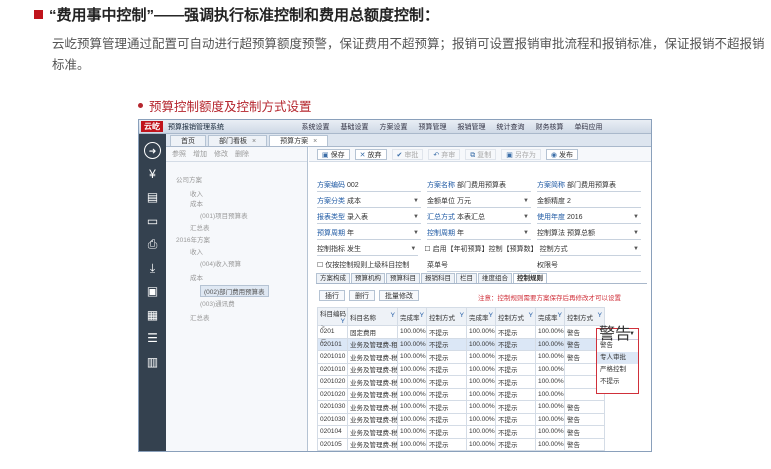  I want to click on field-value: 002, so click(353, 185).